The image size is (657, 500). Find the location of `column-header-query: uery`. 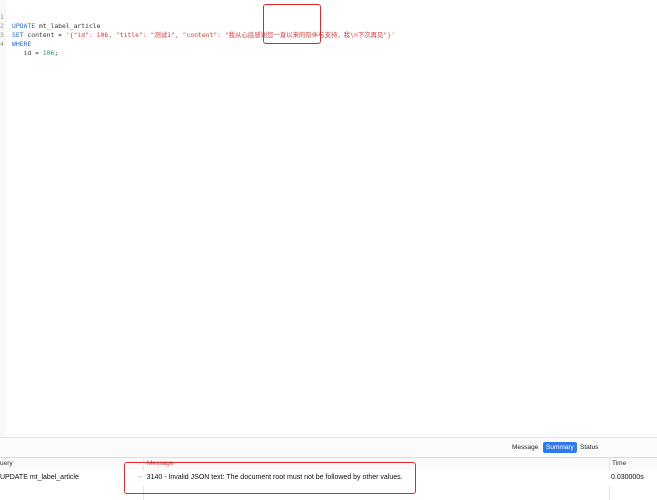

column-header-query: uery is located at coordinates (6, 463).